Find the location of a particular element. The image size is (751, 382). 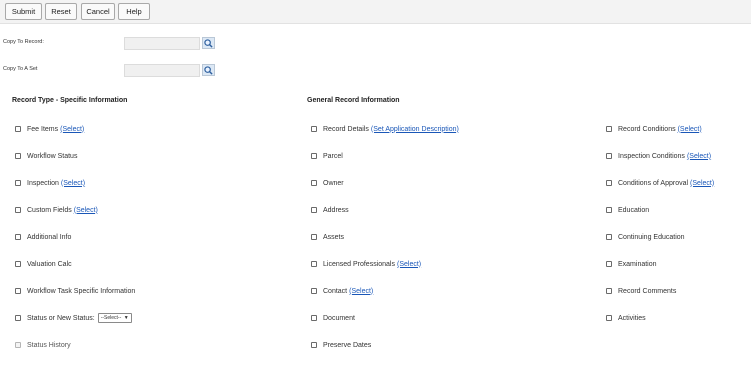

activities-checkbox is located at coordinates (609, 318).